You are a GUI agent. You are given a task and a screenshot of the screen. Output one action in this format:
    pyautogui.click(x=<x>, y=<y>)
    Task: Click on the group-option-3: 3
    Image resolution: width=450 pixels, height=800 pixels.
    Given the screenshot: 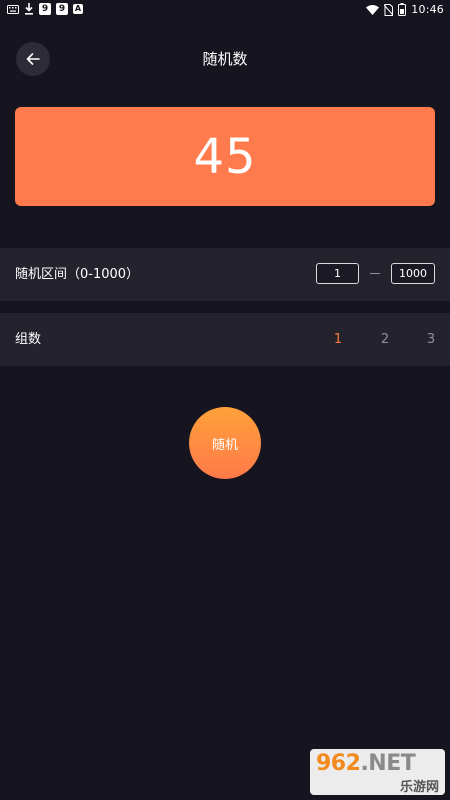 What is the action you would take?
    pyautogui.click(x=431, y=339)
    